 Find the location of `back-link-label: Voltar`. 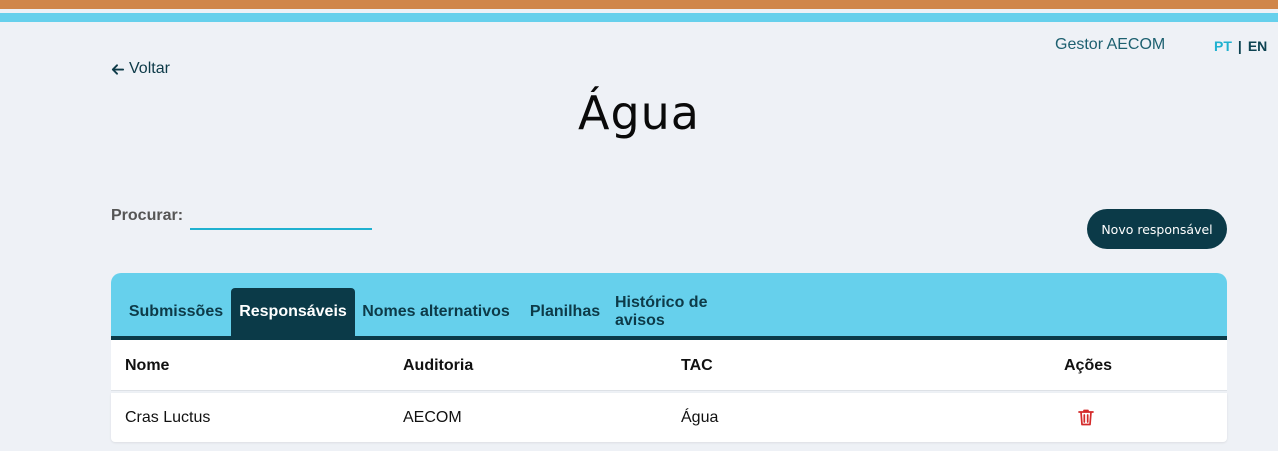

back-link-label: Voltar is located at coordinates (149, 68).